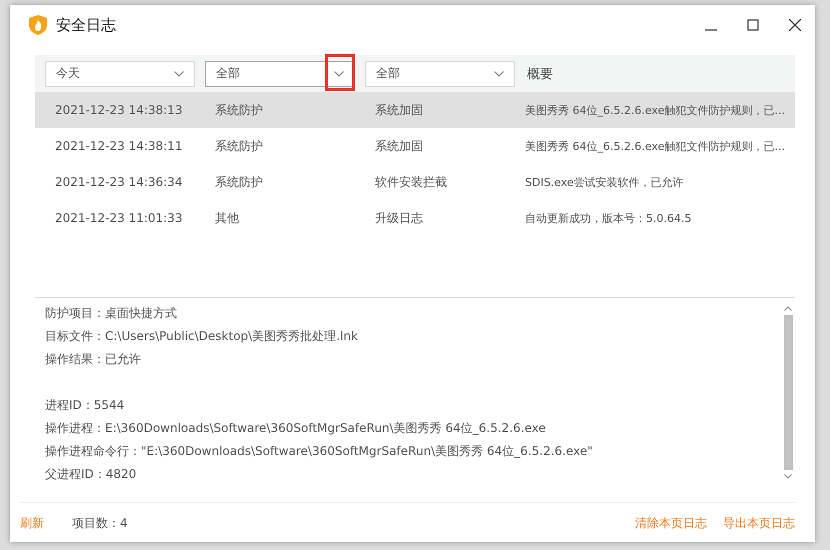  I want to click on table-cell-text: 2021-12-23 14:38:13, so click(119, 110).